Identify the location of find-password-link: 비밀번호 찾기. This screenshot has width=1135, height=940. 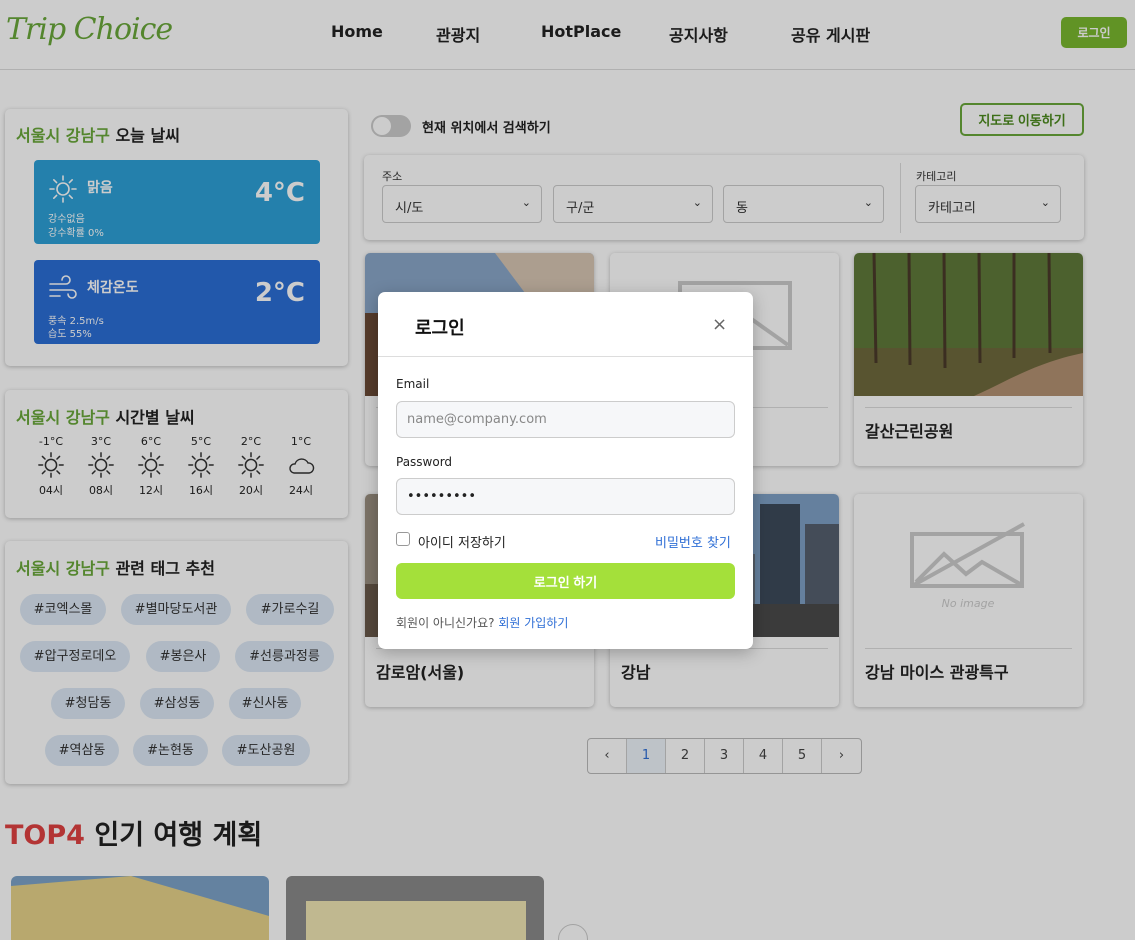
(693, 541).